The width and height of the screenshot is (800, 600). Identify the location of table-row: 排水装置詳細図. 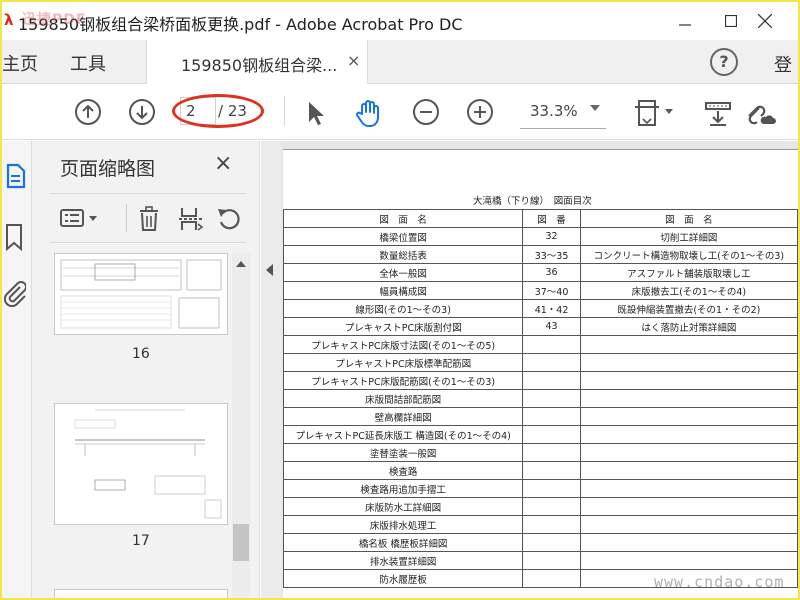
(540, 560).